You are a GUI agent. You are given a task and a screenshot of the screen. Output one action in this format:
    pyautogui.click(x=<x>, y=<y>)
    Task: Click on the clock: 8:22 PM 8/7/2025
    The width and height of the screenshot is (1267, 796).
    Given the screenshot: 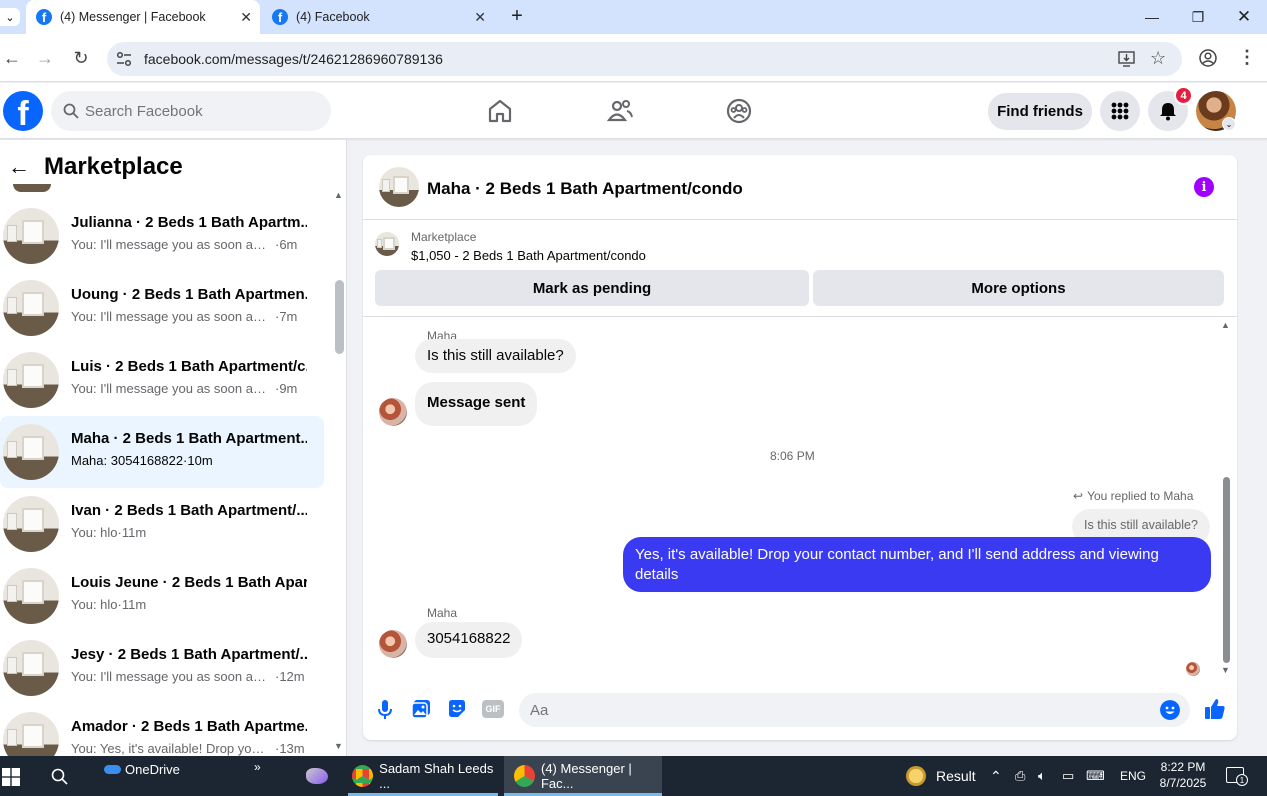 What is the action you would take?
    pyautogui.click(x=1183, y=775)
    